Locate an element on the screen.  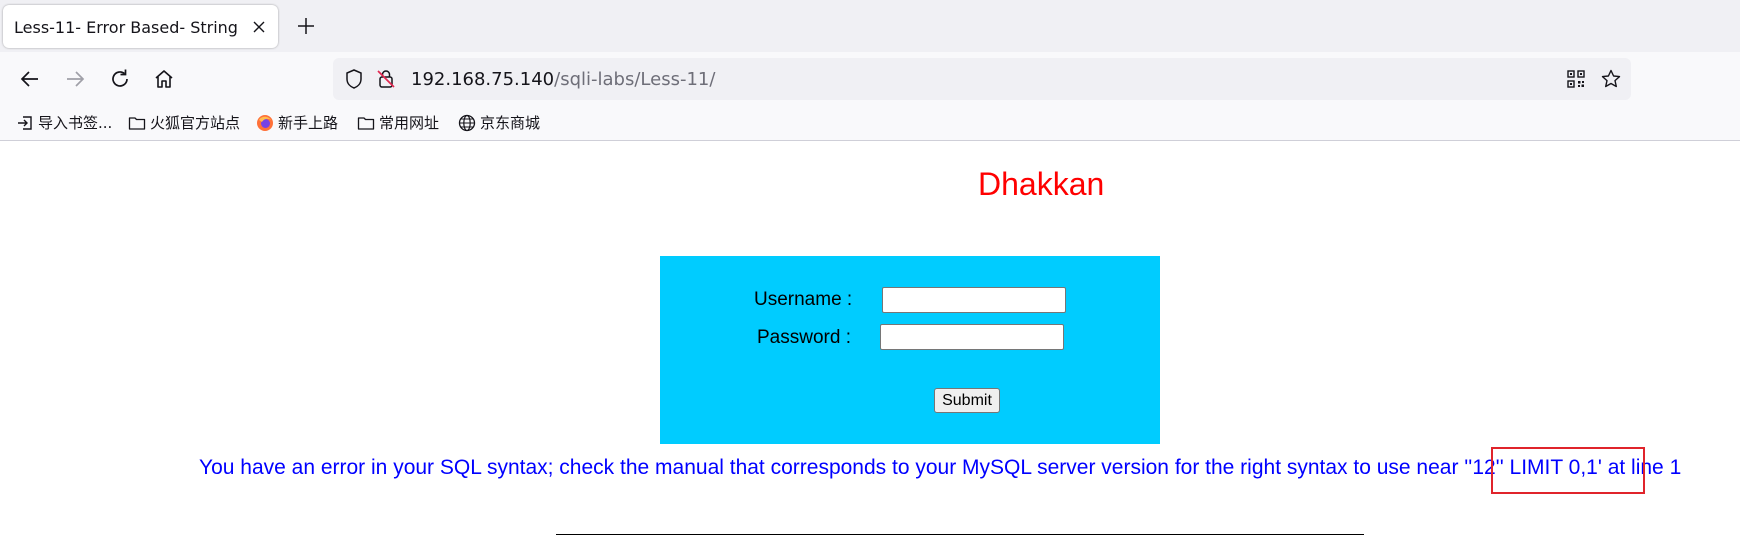
forward-arrow-icon is located at coordinates (75, 79).